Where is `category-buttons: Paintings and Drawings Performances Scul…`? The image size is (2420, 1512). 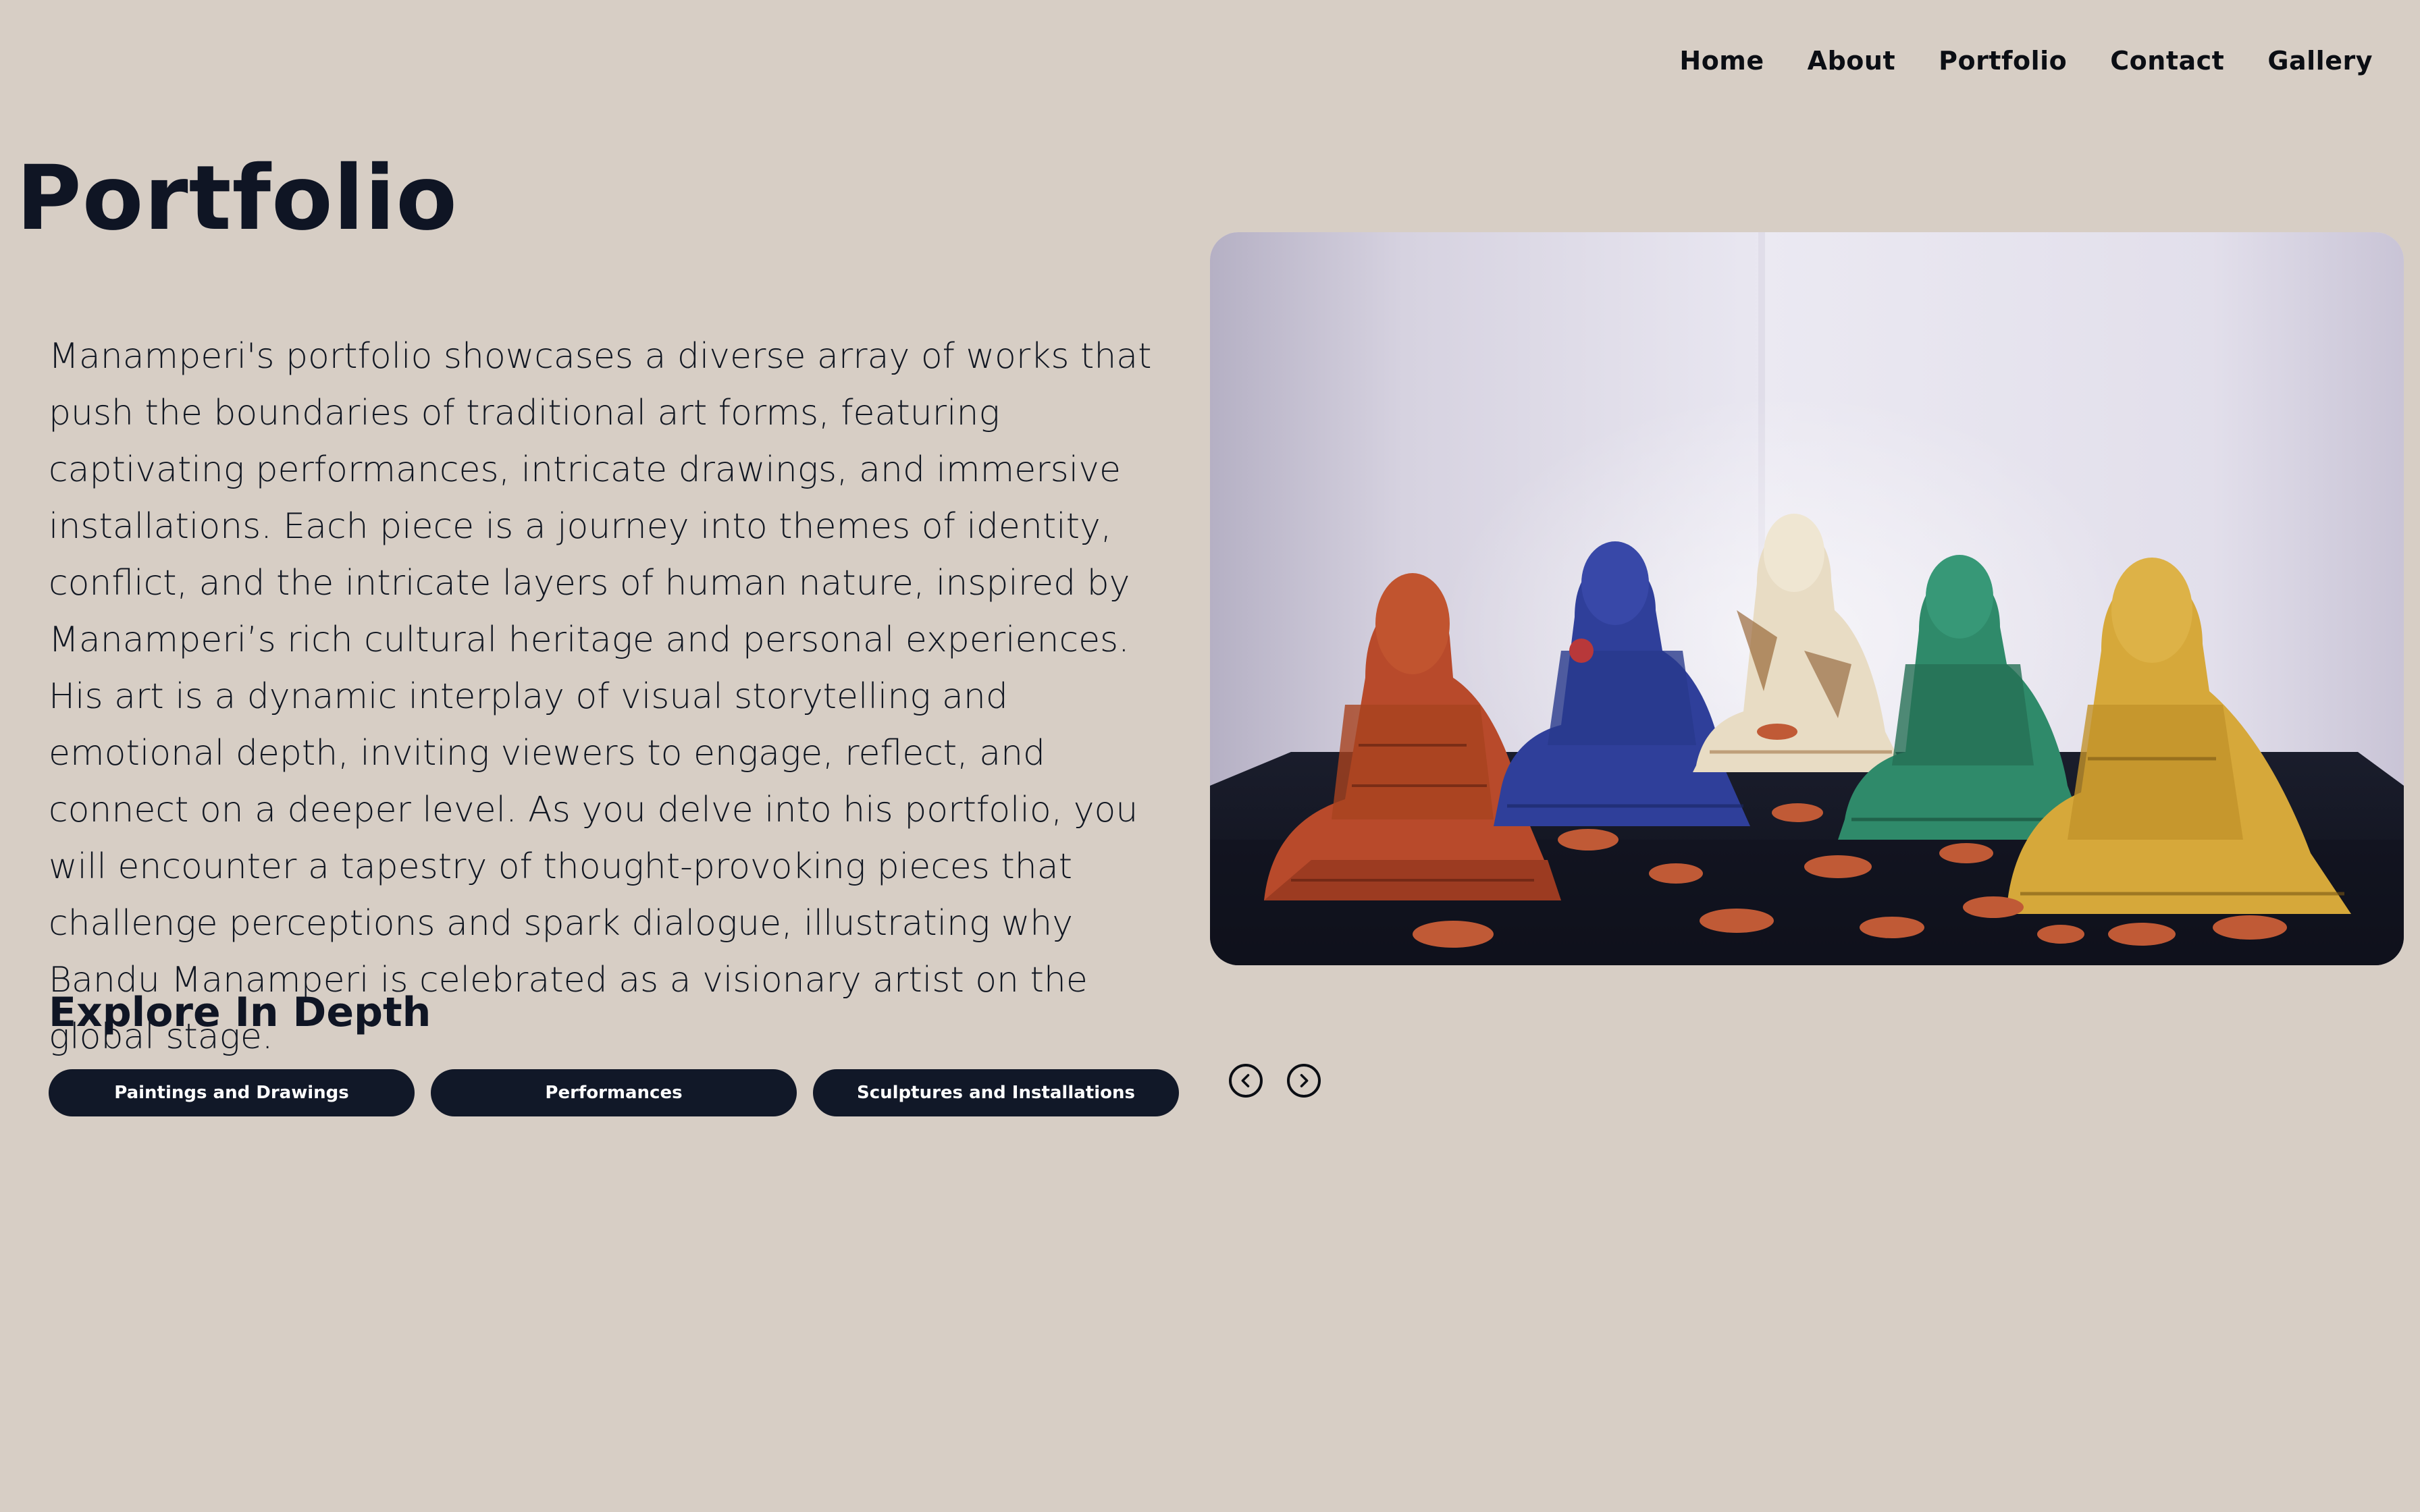 category-buttons: Paintings and Drawings Performances Scul… is located at coordinates (614, 1092).